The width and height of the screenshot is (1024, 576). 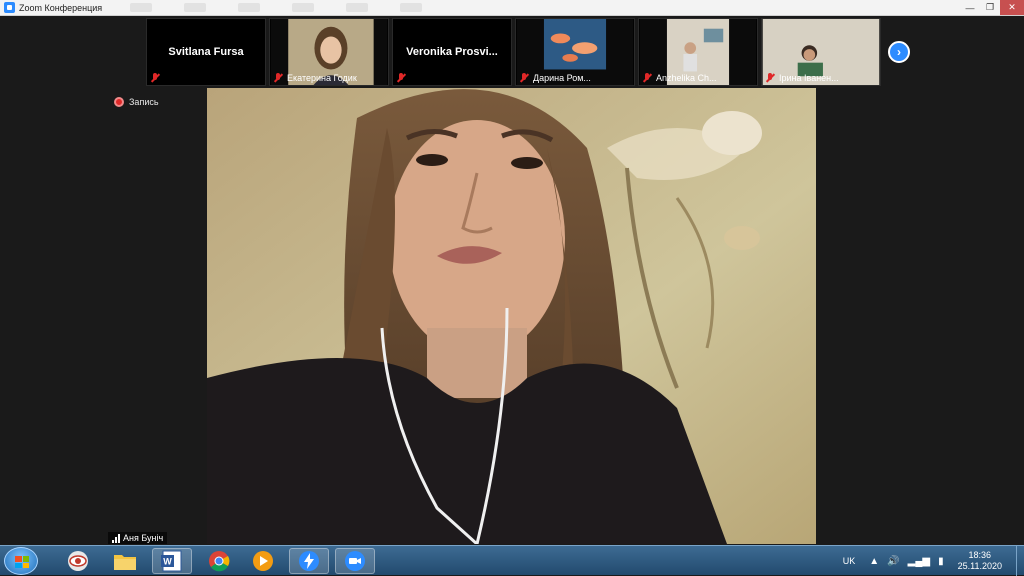 I want to click on media-player-icon, so click(x=263, y=561).